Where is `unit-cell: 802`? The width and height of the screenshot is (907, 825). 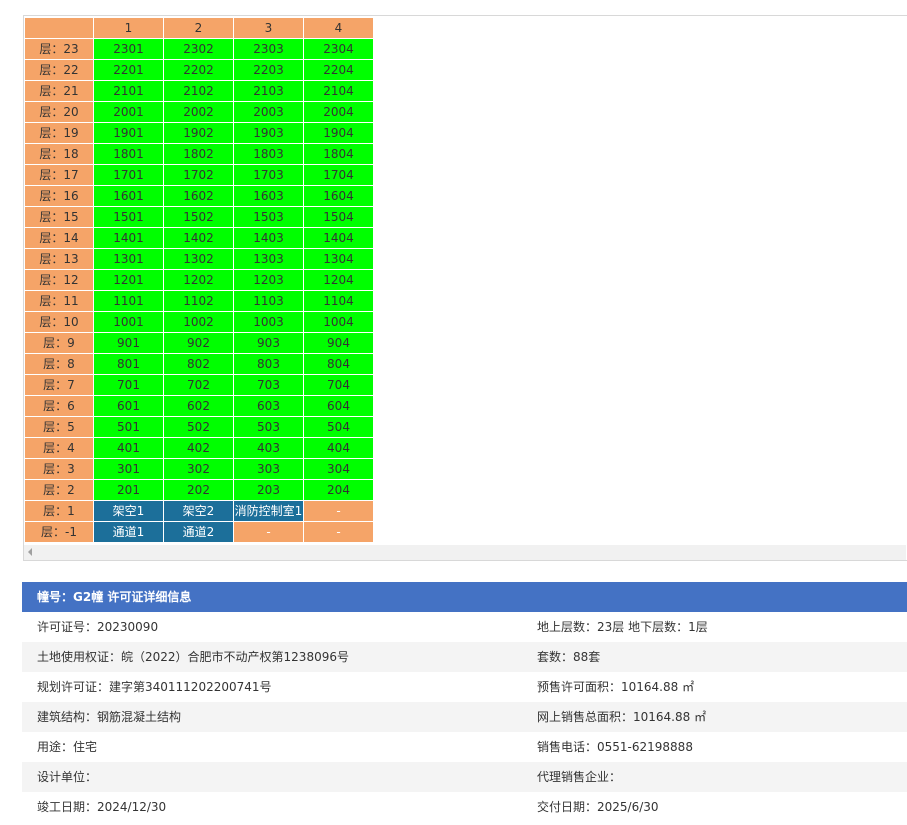
unit-cell: 802 is located at coordinates (198, 364).